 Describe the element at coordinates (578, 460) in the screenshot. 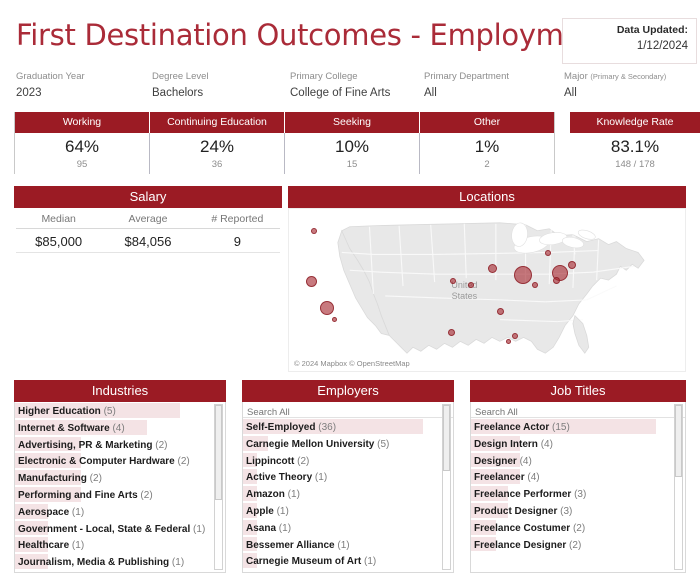

I see `list-item: Designer (4)` at that location.